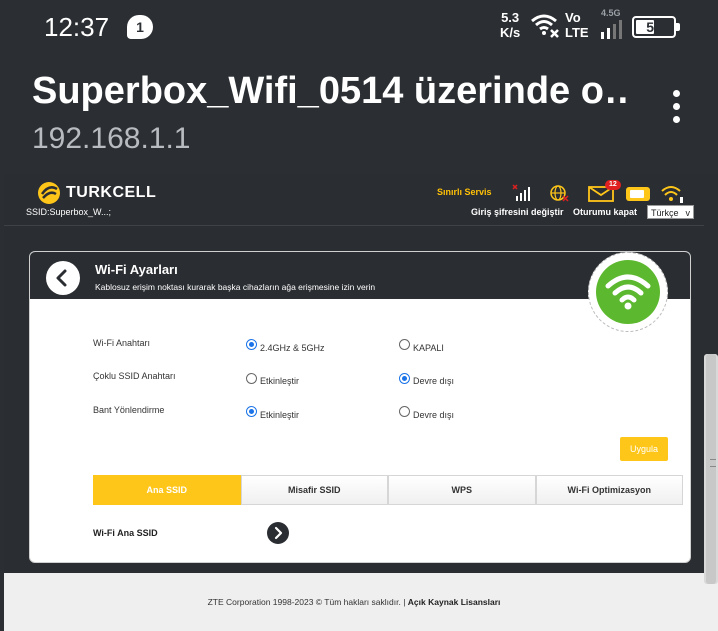  I want to click on tab-wifi-optimization: Wi-Fi Optimizasyon, so click(609, 490).